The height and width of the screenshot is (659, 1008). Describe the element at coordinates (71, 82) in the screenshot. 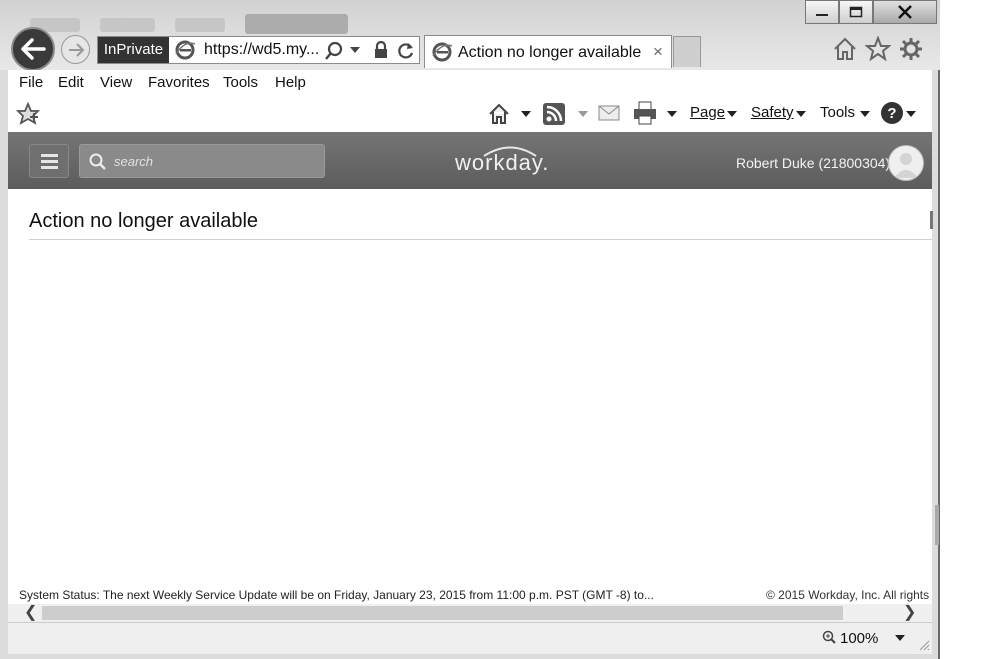

I see `menu-edit: Edit` at that location.